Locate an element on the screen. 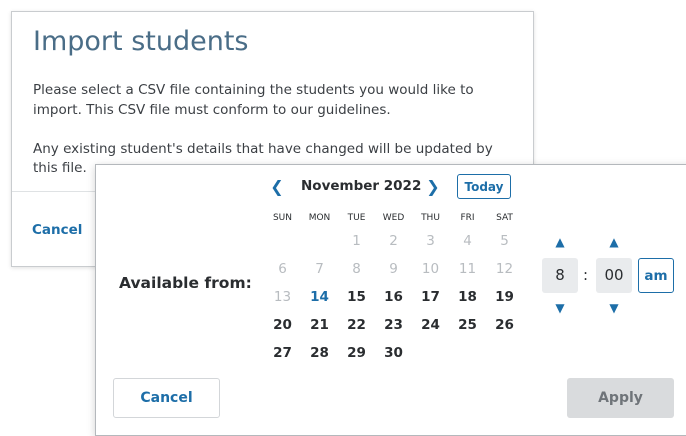  calendar-day: 26 is located at coordinates (504, 325).